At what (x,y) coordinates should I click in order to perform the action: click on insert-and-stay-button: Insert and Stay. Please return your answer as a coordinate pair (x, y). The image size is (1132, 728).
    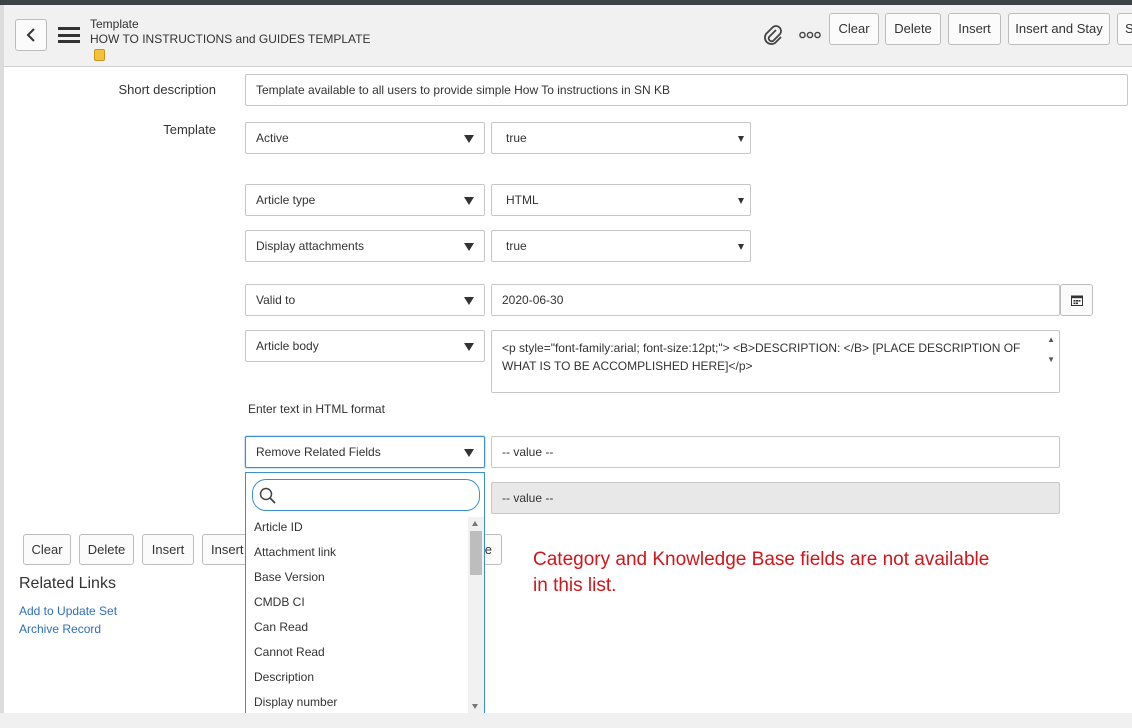
    Looking at the image, I should click on (1059, 29).